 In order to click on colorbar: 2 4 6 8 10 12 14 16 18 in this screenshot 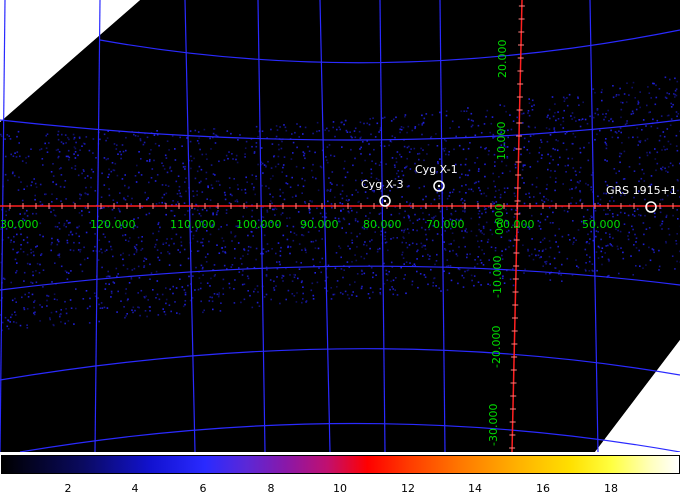, I will do `click(340, 475)`.